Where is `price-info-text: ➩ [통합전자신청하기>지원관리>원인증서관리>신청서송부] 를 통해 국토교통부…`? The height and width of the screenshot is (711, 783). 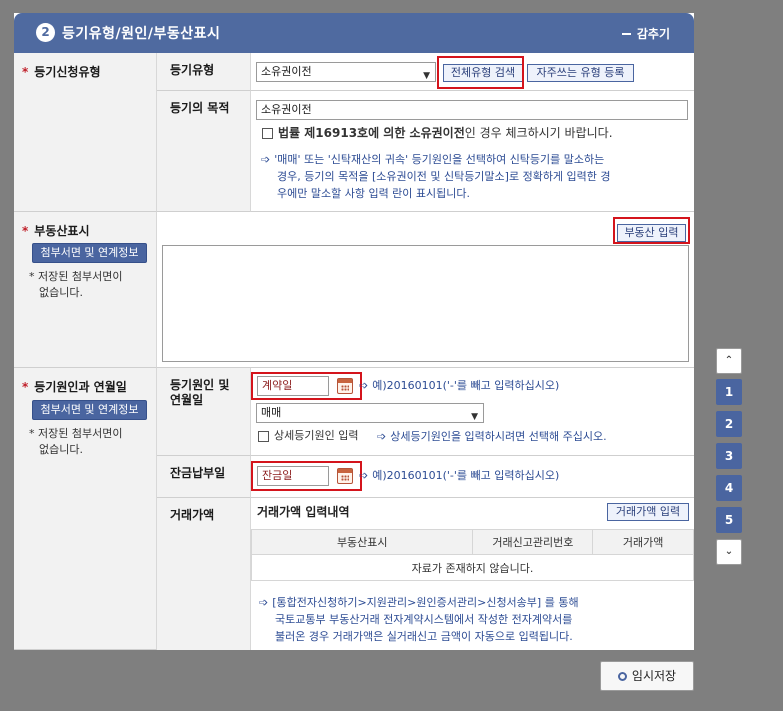
price-info-text: ➩ [통합전자신청하기>지원관리>원인증서관리>신청서송부] 를 통해 국토교통부… is located at coordinates (419, 619).